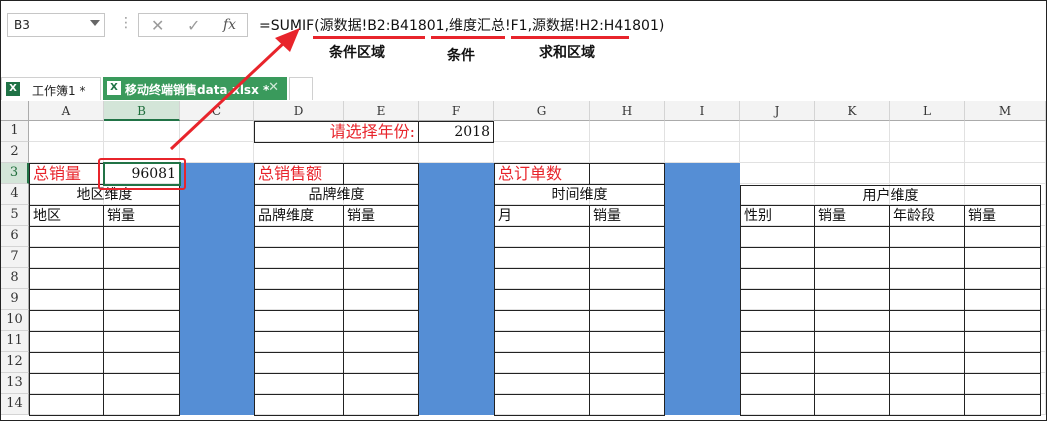  Describe the element at coordinates (1003, 216) in the screenshot. I see `cell-M5: 销量` at that location.